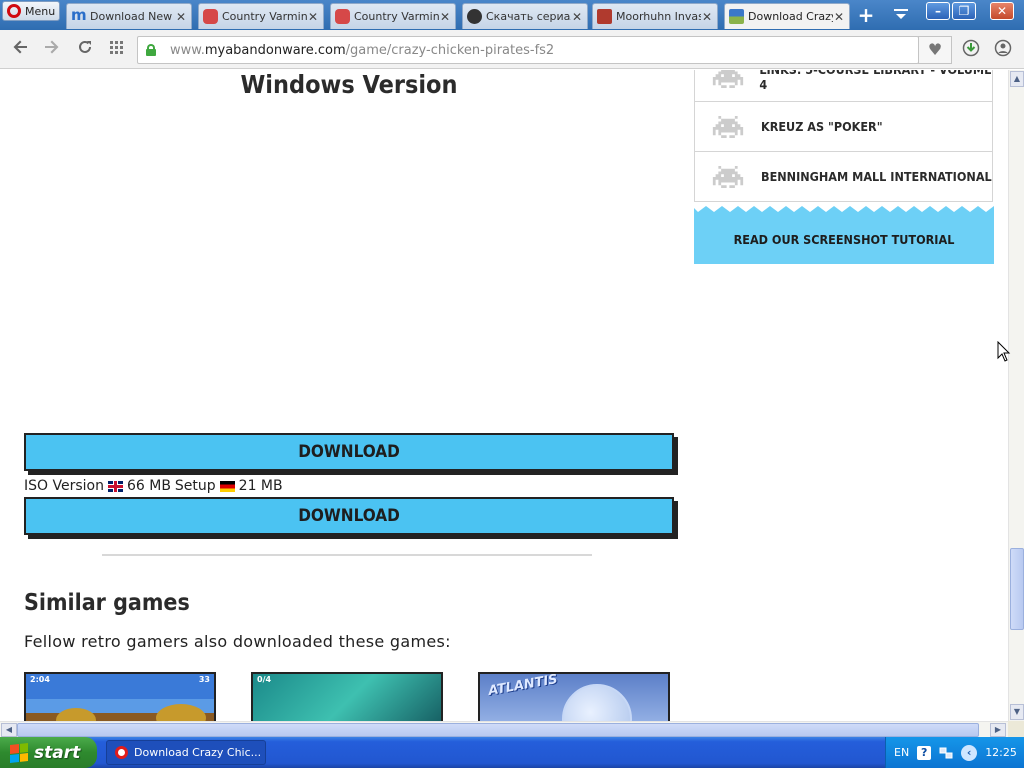 The width and height of the screenshot is (1024, 768). What do you see at coordinates (51, 50) in the screenshot?
I see `forward-arrow-icon` at bounding box center [51, 50].